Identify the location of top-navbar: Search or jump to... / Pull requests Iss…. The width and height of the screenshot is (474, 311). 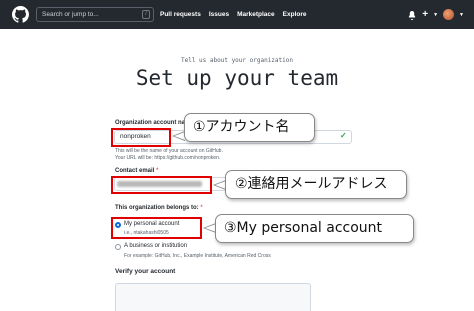
(237, 14).